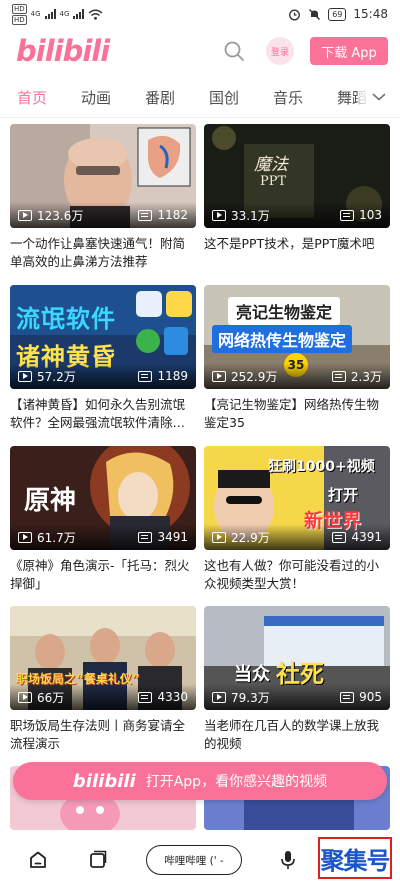  What do you see at coordinates (366, 537) in the screenshot?
I see `danmaku-count: 4391` at bounding box center [366, 537].